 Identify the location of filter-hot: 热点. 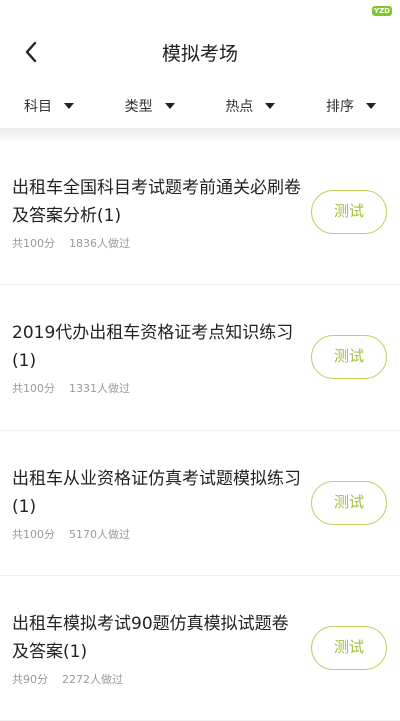
(250, 106).